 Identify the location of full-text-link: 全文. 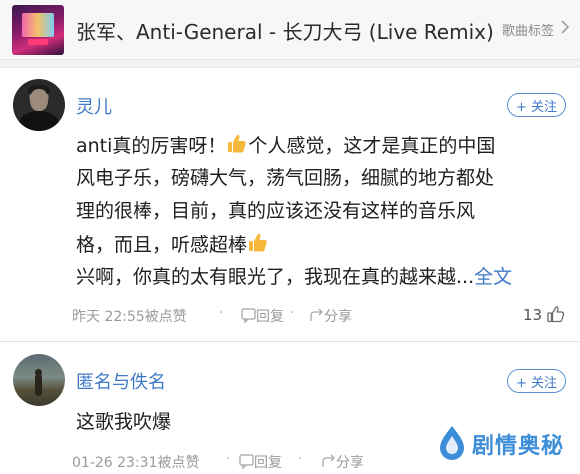
(493, 277).